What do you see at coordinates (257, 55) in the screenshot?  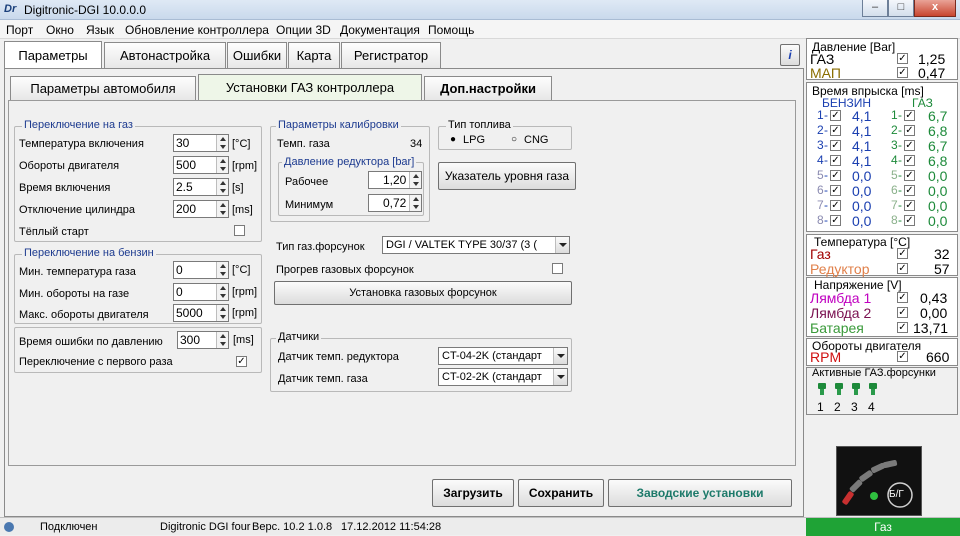 I see `tab-errors: Ошибки` at bounding box center [257, 55].